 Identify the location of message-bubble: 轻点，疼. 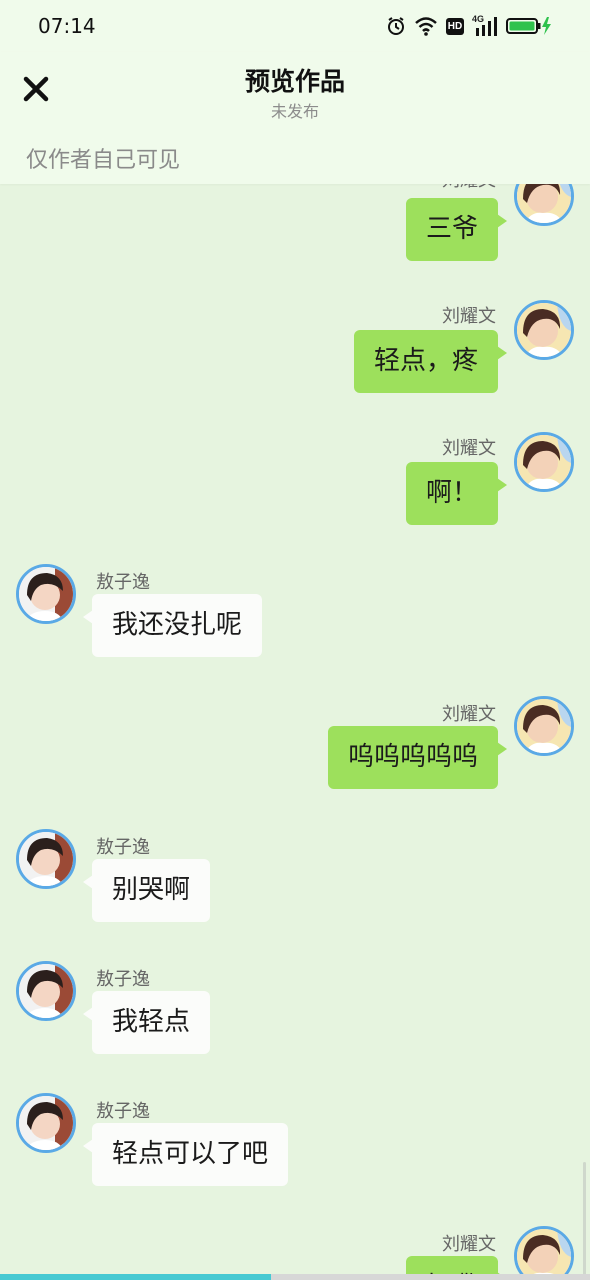
(430, 361).